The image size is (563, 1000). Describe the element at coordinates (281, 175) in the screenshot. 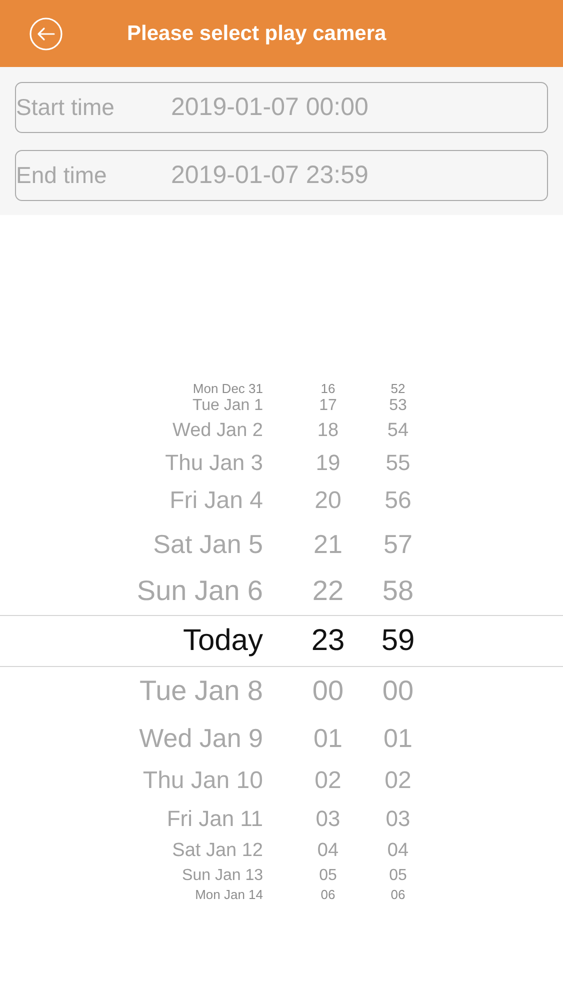

I see `time-field: End time 2019-01-07 23:59` at that location.